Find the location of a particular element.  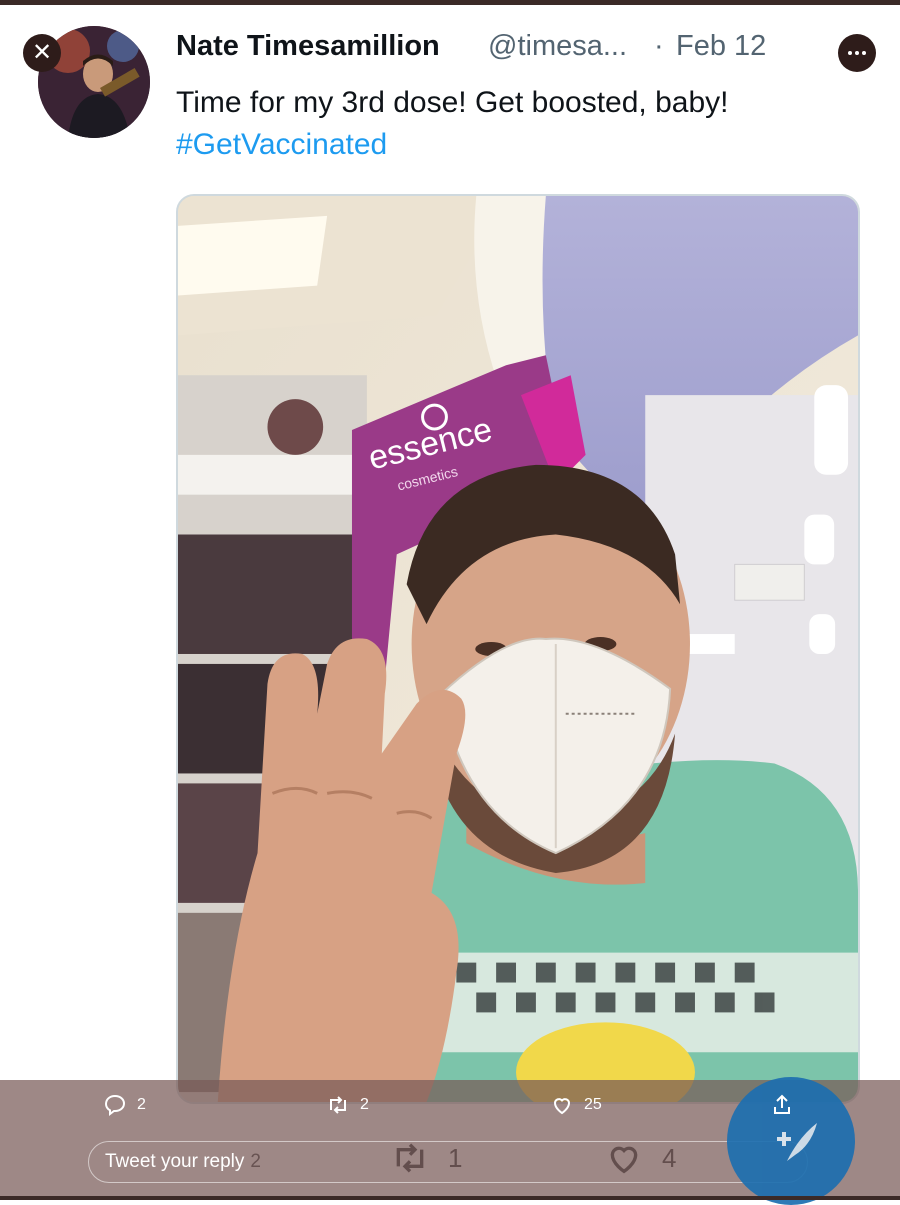

compose-feather-icon is located at coordinates (797, 1142).